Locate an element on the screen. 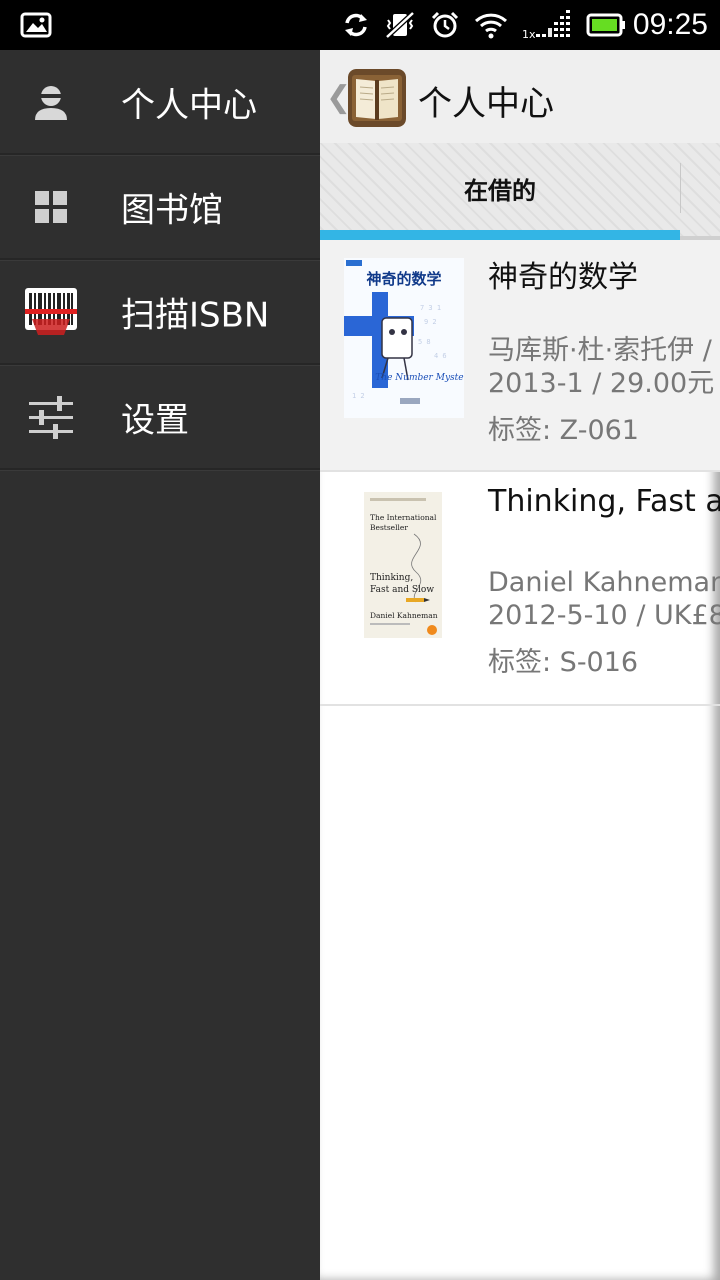 The height and width of the screenshot is (1280, 720). book-author: Daniel Kahneman / is located at coordinates (604, 582).